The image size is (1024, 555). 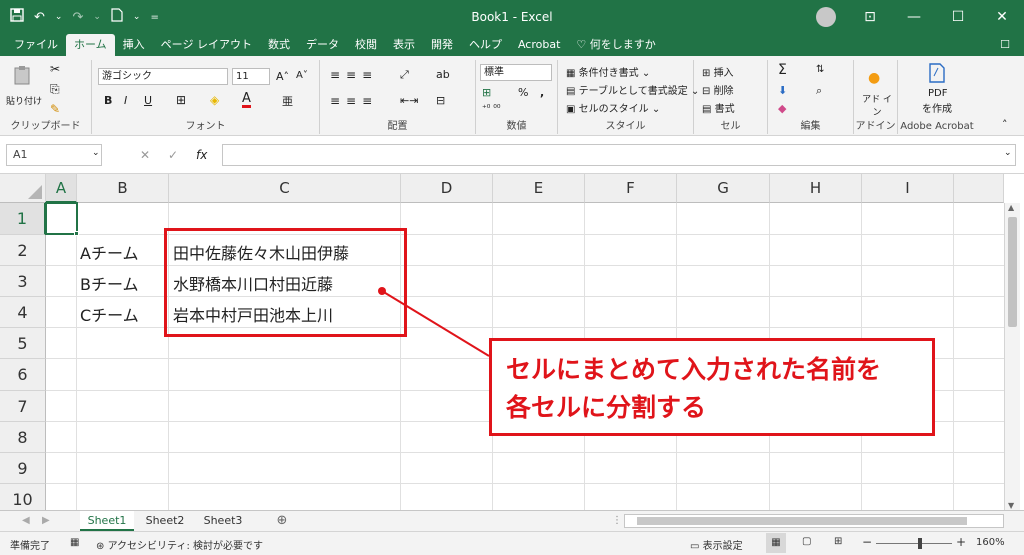 What do you see at coordinates (285, 188) in the screenshot?
I see `column-header-c: C` at bounding box center [285, 188].